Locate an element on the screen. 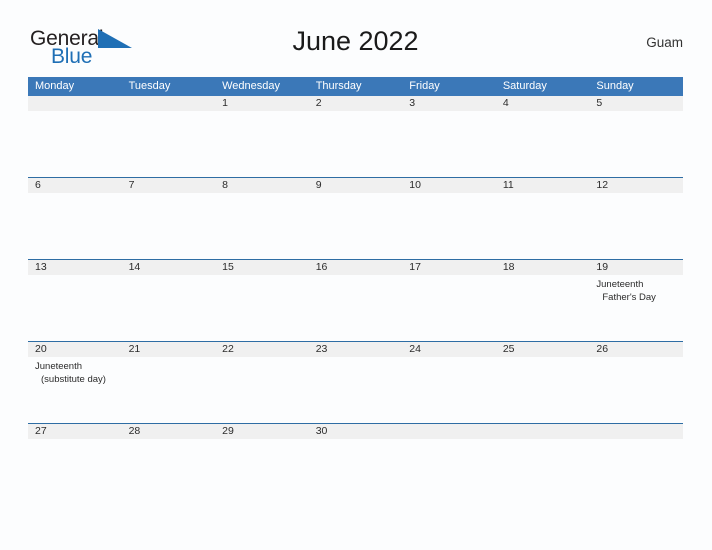 The image size is (712, 550). page-title: June 2022 is located at coordinates (355, 41).